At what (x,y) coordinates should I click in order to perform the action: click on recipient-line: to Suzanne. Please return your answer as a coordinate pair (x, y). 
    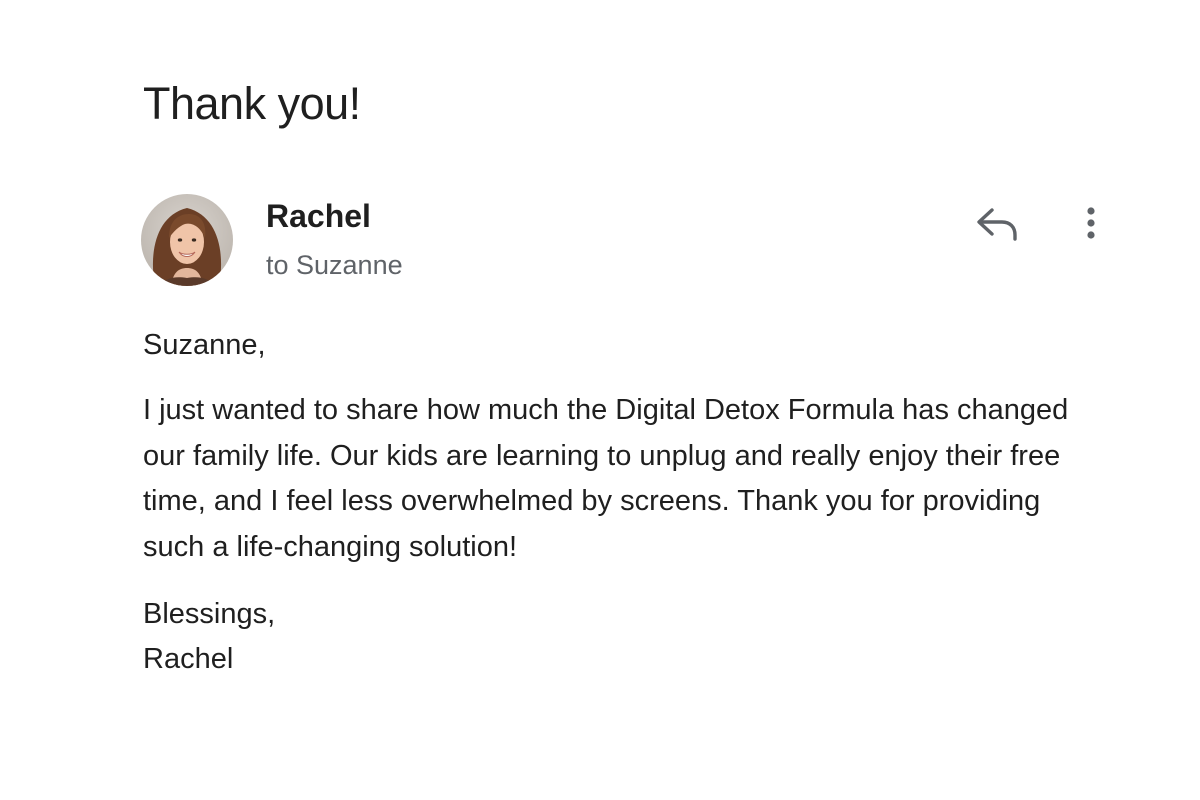
    Looking at the image, I should click on (334, 265).